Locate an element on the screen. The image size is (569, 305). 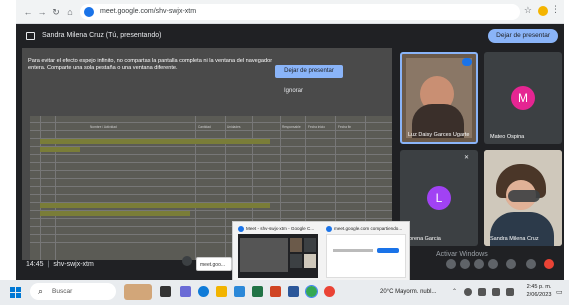
address-bar: meet.google.com/shv-swjx-xtm is located at coordinates (300, 12).